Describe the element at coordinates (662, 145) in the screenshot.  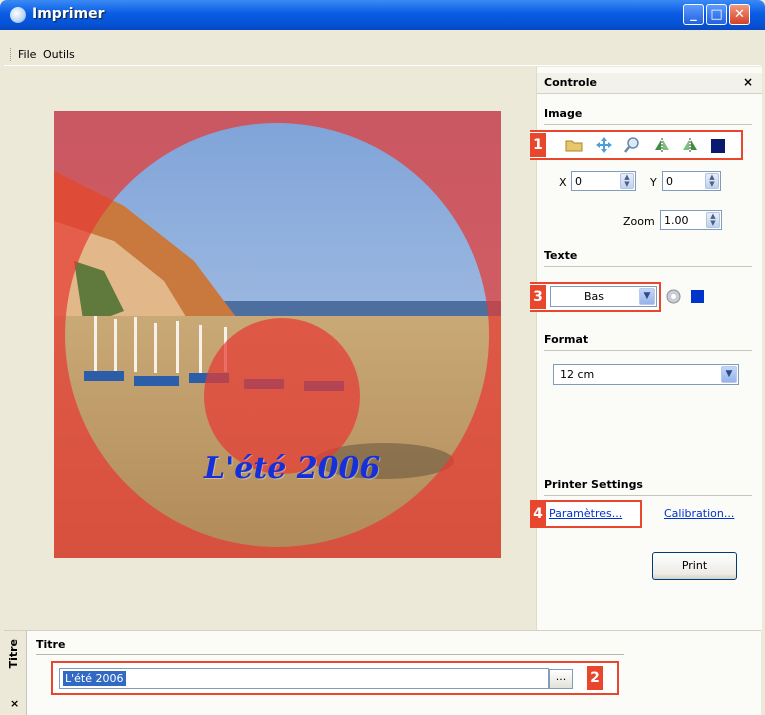
I see `flip-vertical-icon` at that location.